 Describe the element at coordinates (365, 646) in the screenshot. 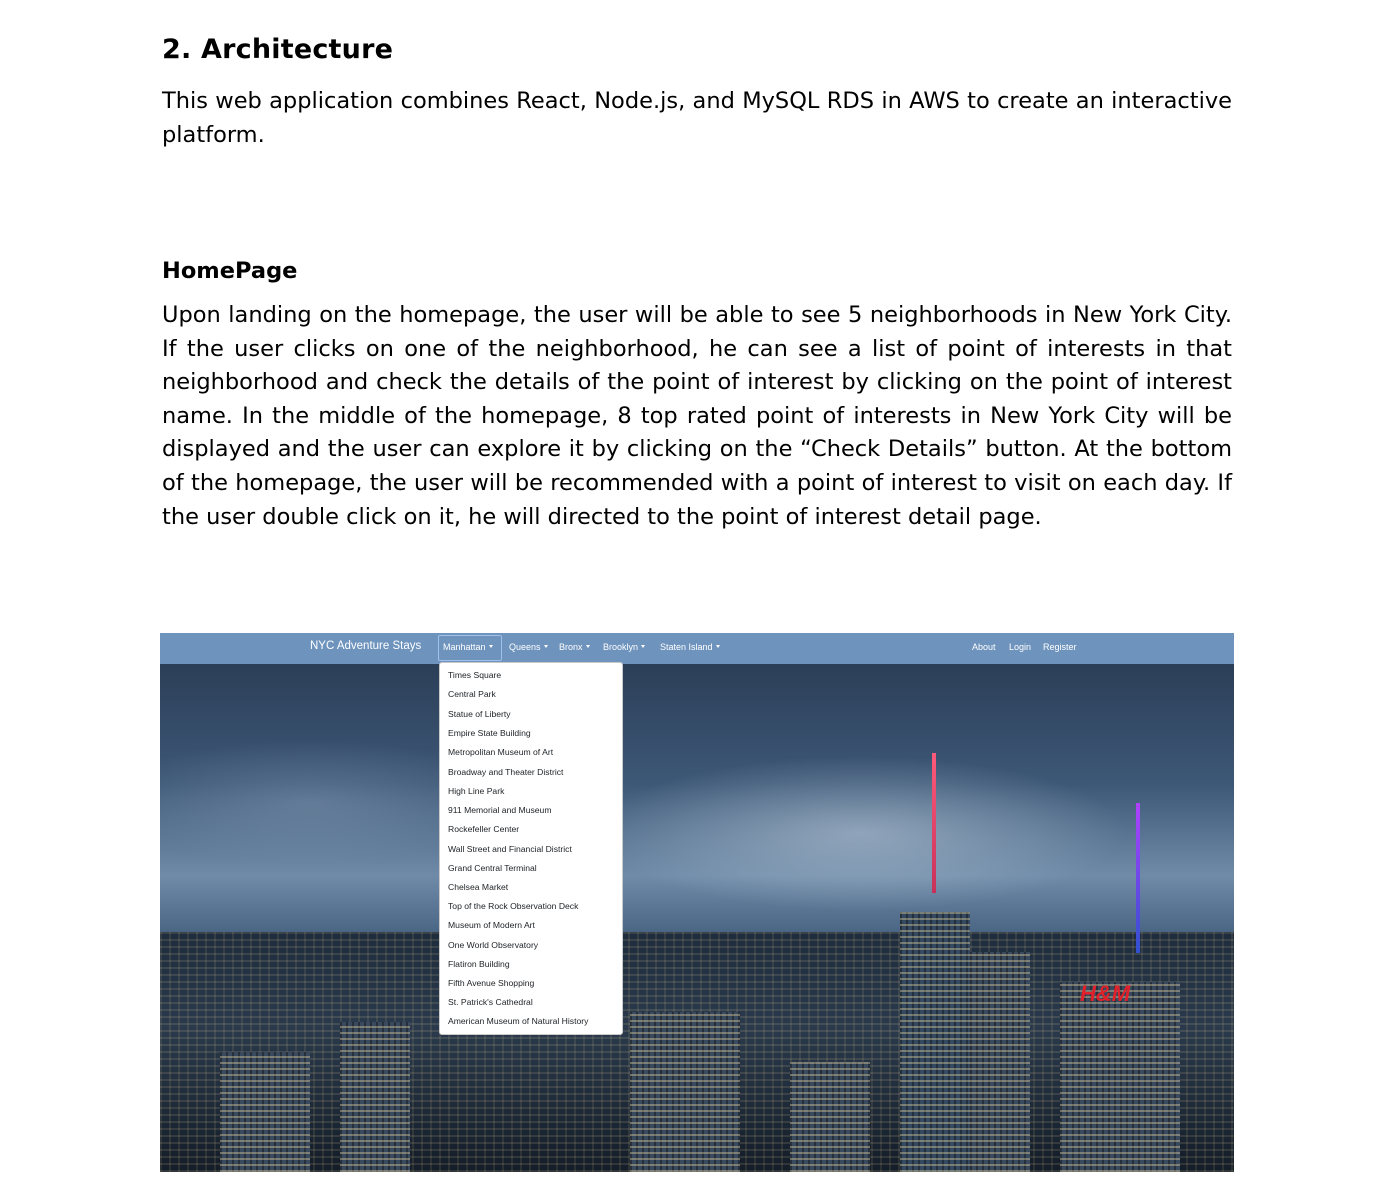

I see `brand-link: NYC Adventure Stays` at that location.